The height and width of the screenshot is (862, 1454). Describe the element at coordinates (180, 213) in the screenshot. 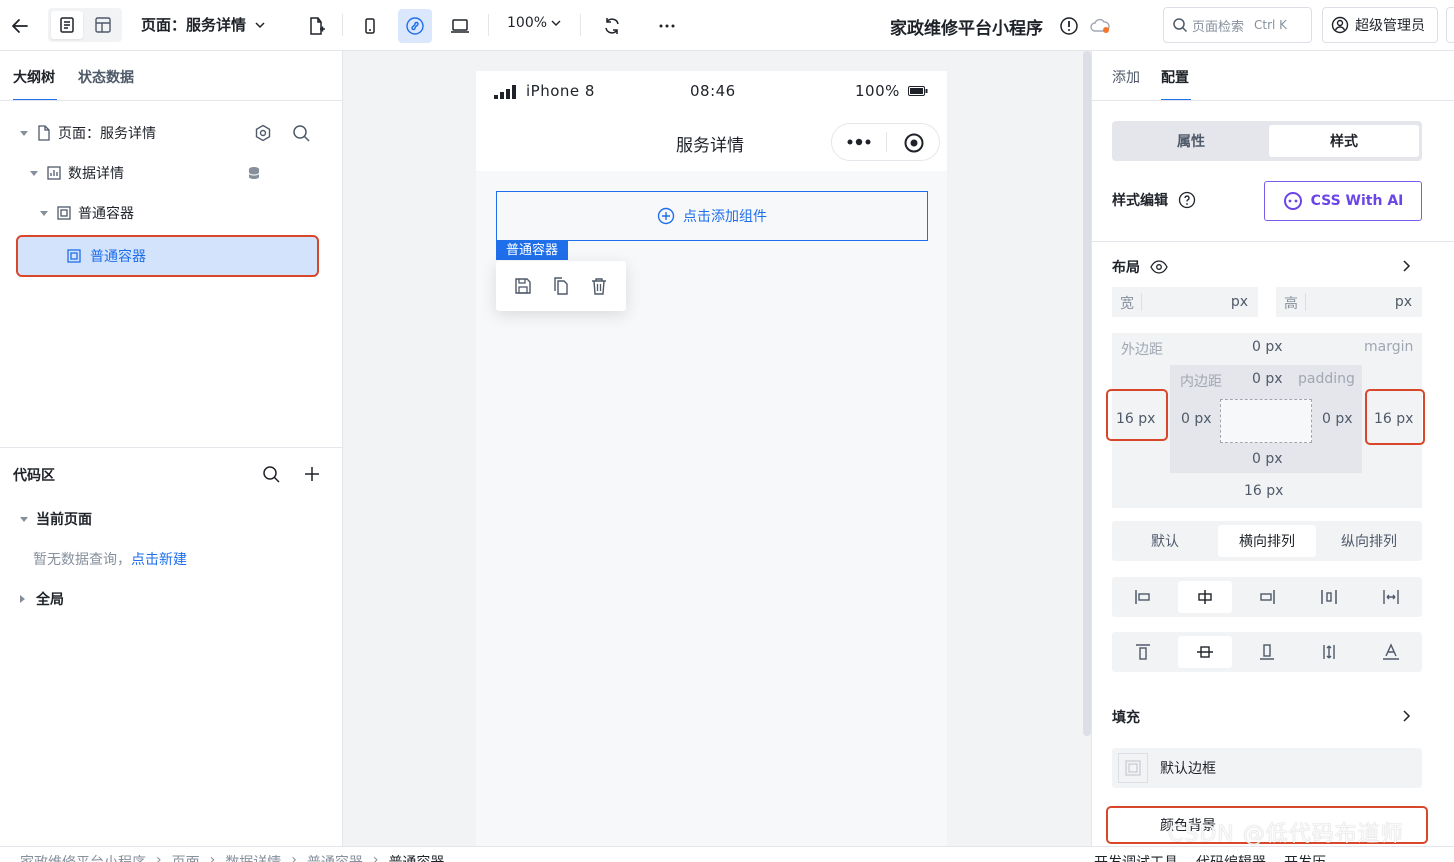

I see `tree-node-container: 普通容器` at that location.